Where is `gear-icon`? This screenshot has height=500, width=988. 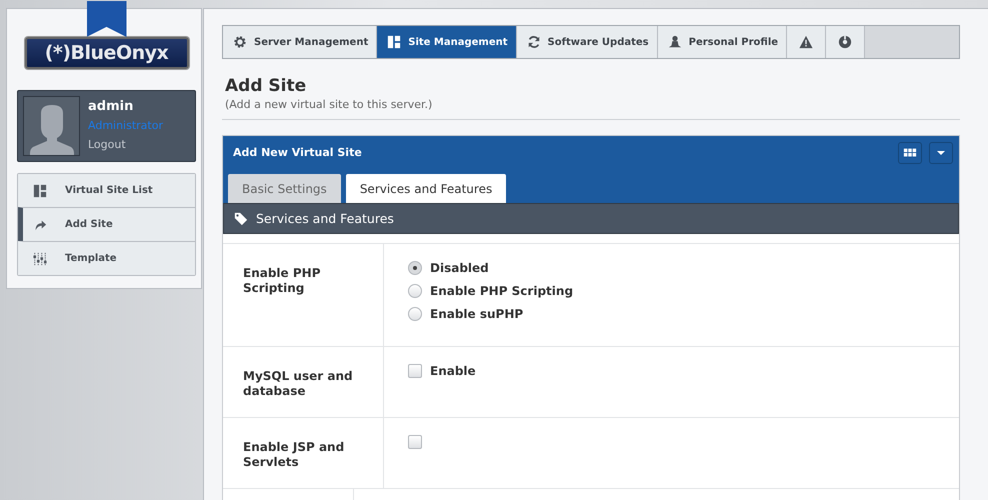 gear-icon is located at coordinates (240, 42).